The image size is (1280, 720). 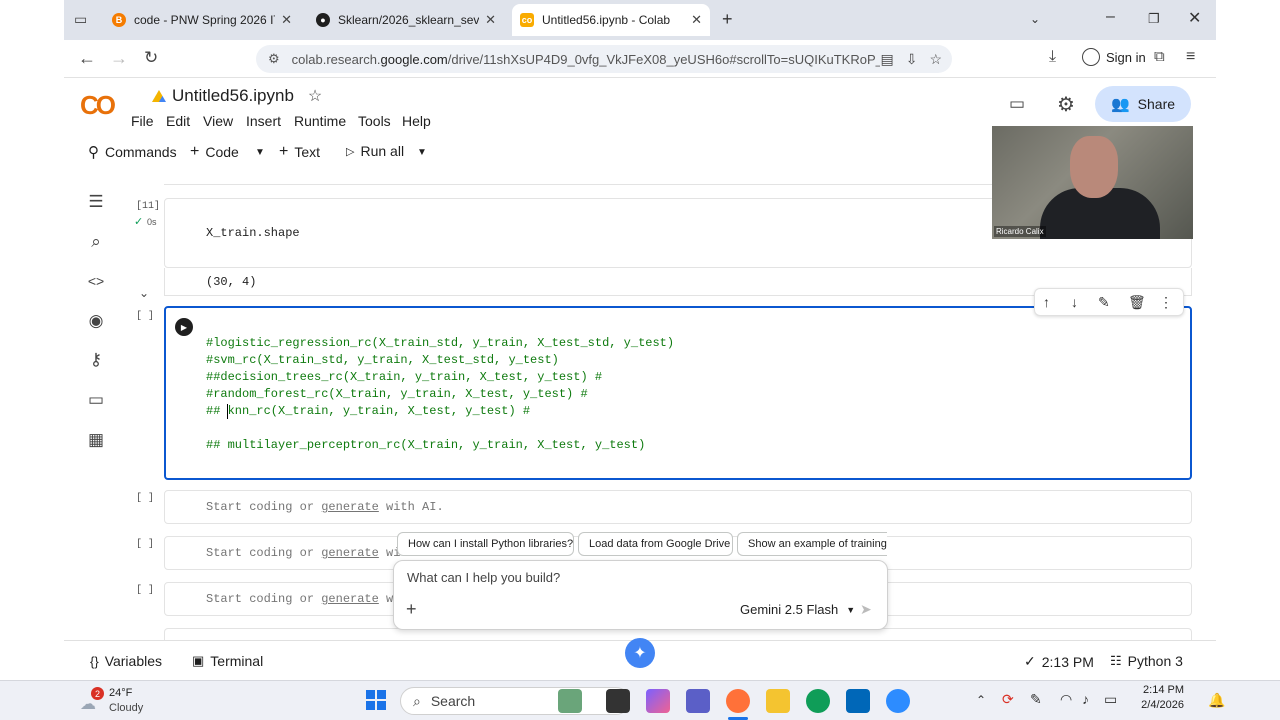 I want to click on table-of-contents-icon: ☰, so click(x=96, y=202).